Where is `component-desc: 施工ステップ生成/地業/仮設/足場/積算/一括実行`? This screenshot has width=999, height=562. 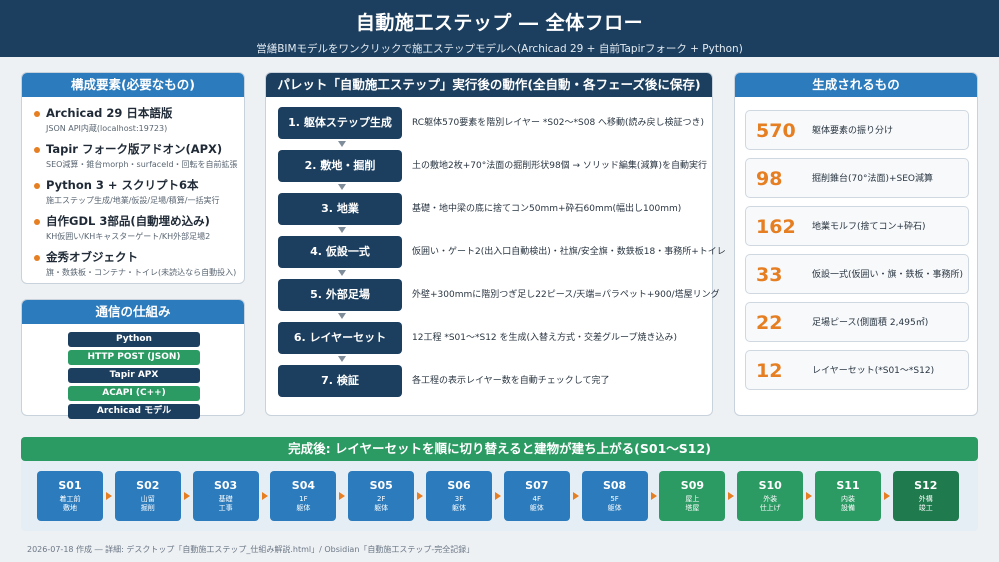
component-desc: 施工ステップ生成/地業/仮設/足場/積算/一括実行 is located at coordinates (133, 200).